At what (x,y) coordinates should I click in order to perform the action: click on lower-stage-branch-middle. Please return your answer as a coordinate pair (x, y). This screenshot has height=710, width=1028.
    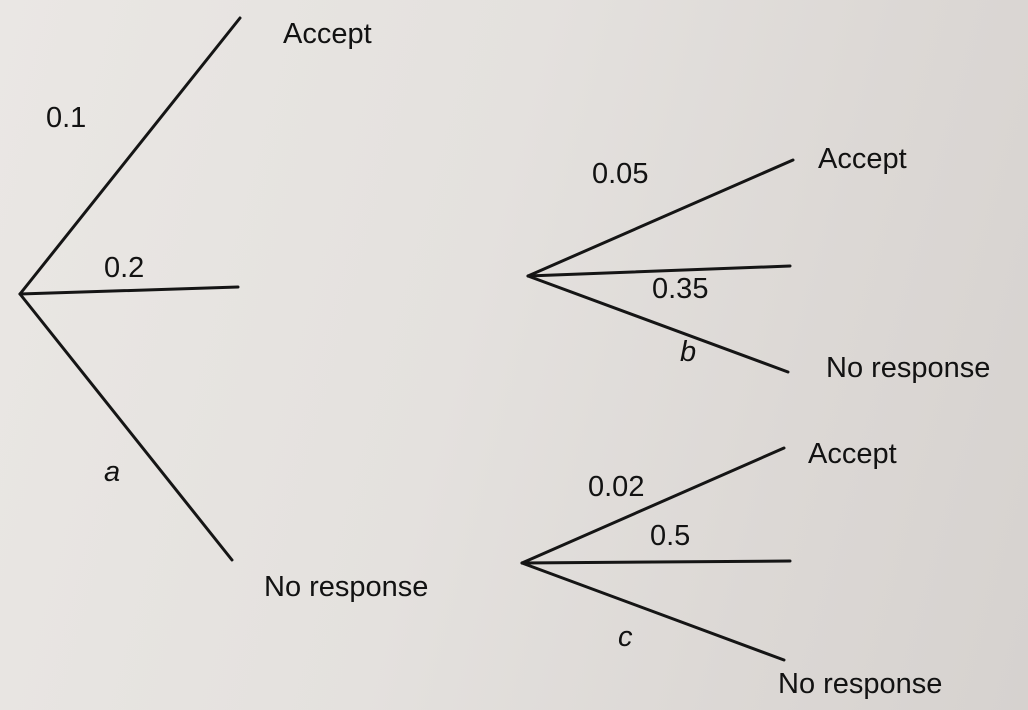
    Looking at the image, I should click on (656, 562).